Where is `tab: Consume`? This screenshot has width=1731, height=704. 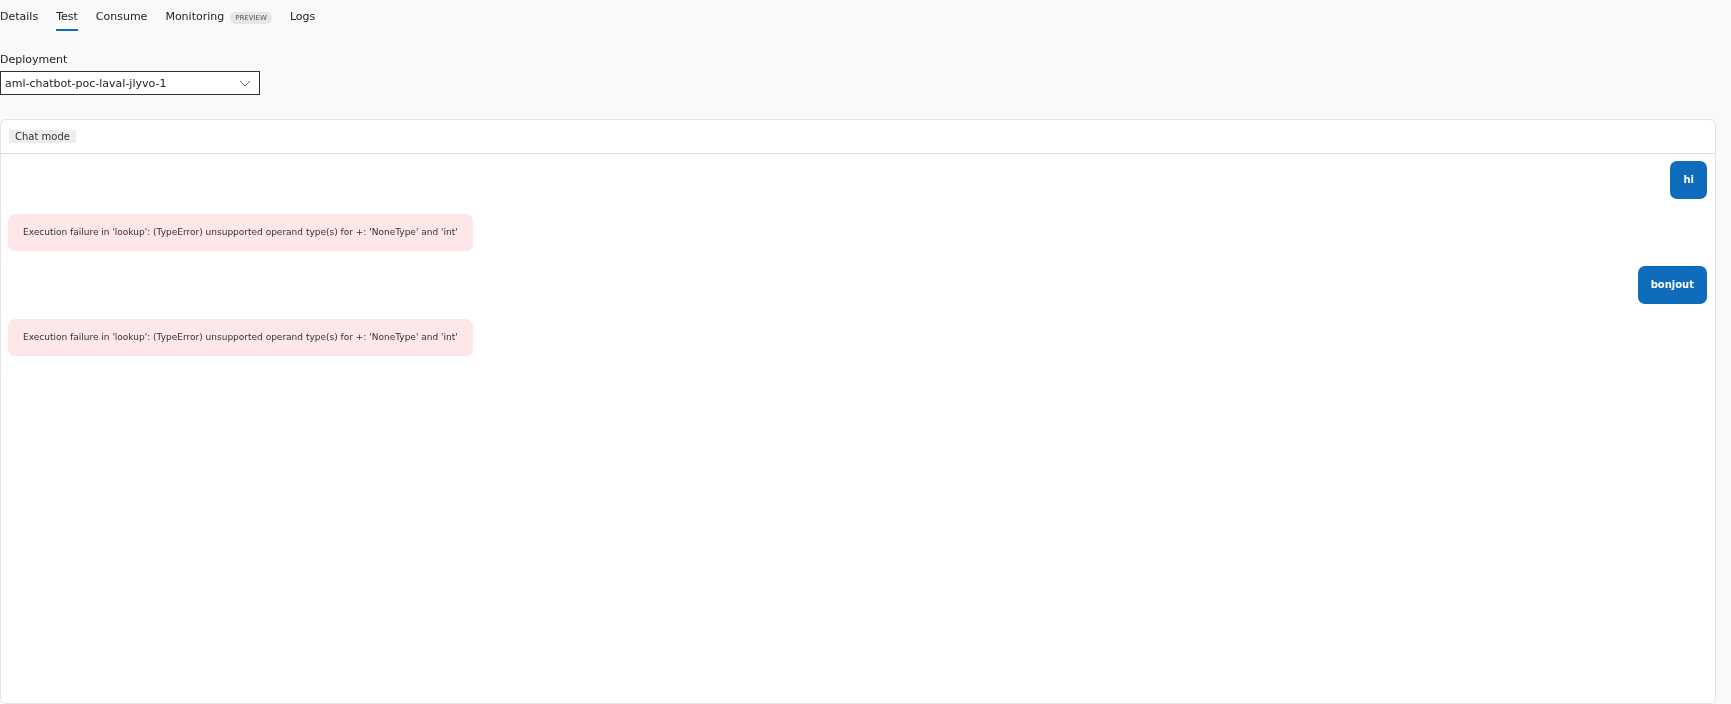 tab: Consume is located at coordinates (121, 19).